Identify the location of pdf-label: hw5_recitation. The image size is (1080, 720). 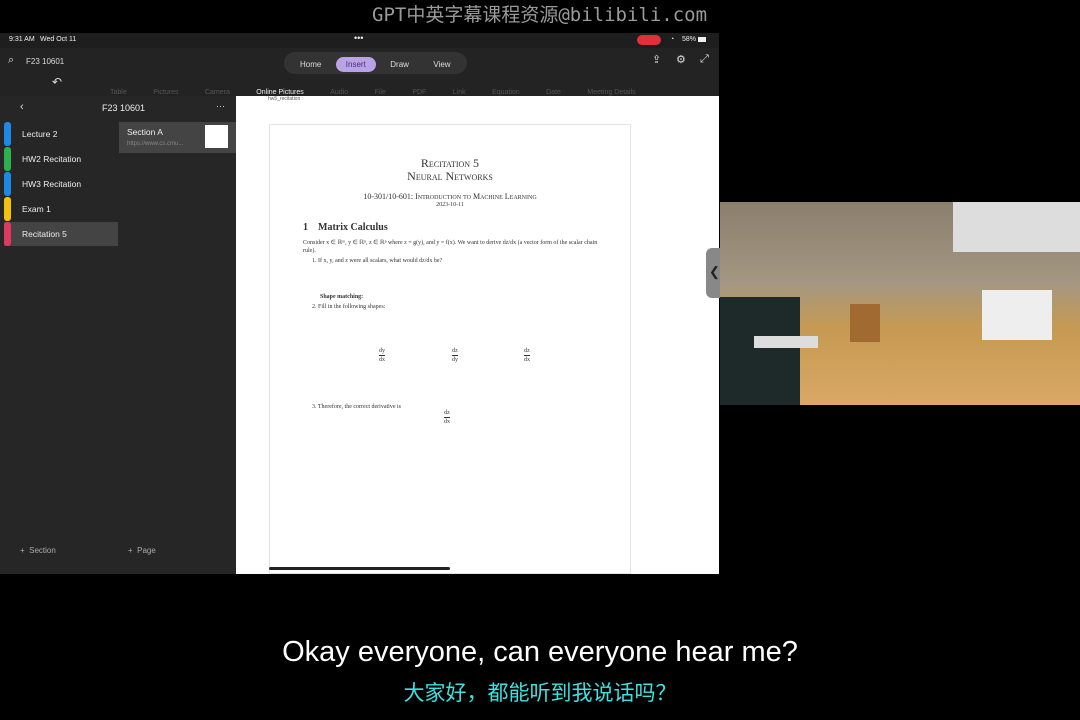
(284, 99).